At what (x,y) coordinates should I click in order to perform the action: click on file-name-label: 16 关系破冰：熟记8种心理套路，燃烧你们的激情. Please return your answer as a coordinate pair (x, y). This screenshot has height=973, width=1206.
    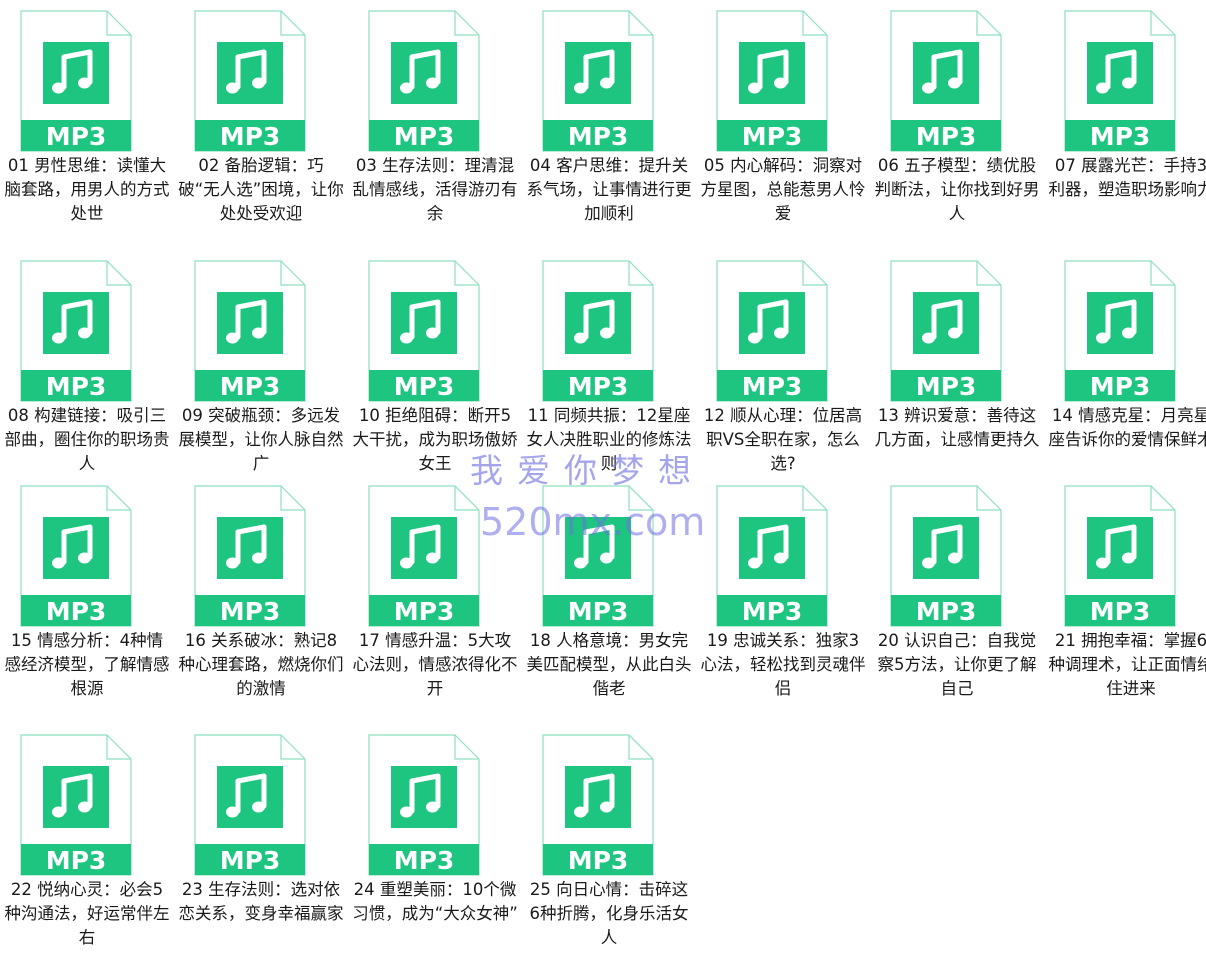
    Looking at the image, I should click on (261, 664).